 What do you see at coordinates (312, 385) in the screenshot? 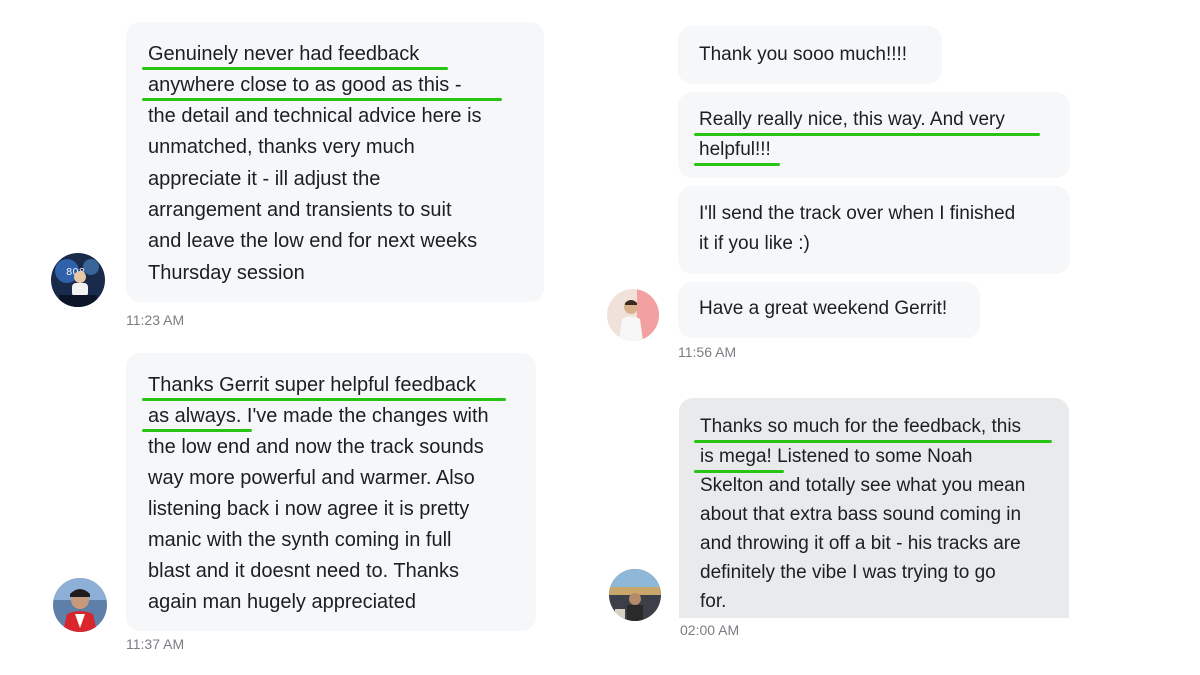
I see `message-line: Thanks Gerrit super helpful feedback` at bounding box center [312, 385].